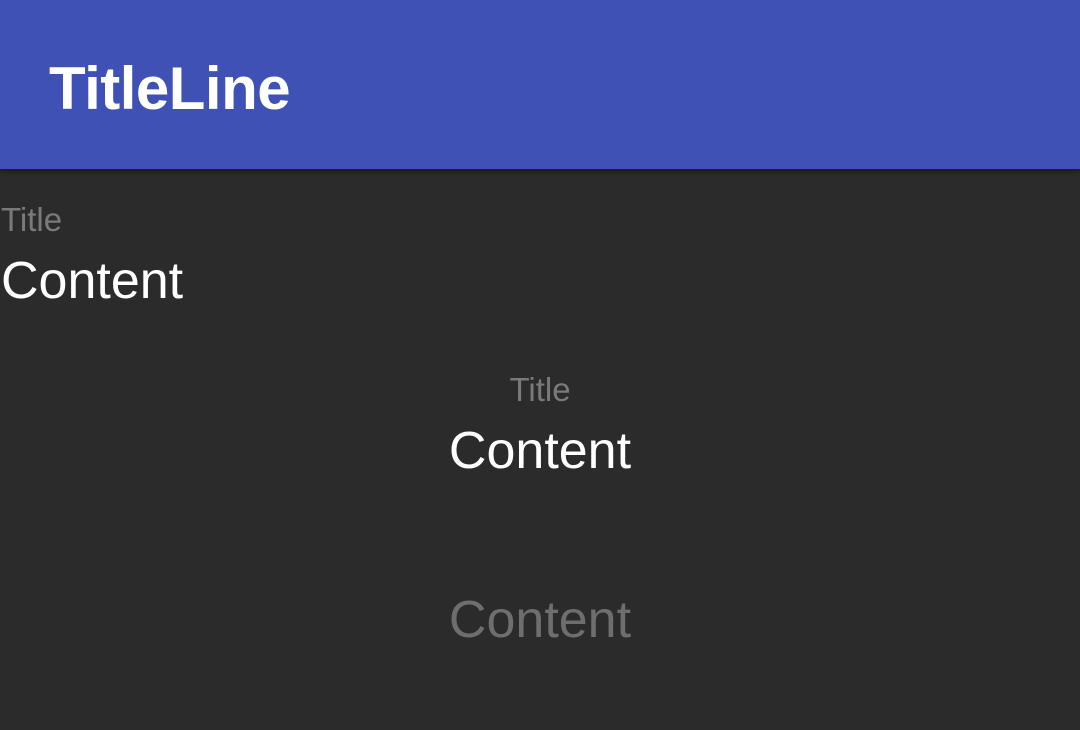 The width and height of the screenshot is (1080, 730). What do you see at coordinates (32, 219) in the screenshot?
I see `title-line-1-title: Title` at bounding box center [32, 219].